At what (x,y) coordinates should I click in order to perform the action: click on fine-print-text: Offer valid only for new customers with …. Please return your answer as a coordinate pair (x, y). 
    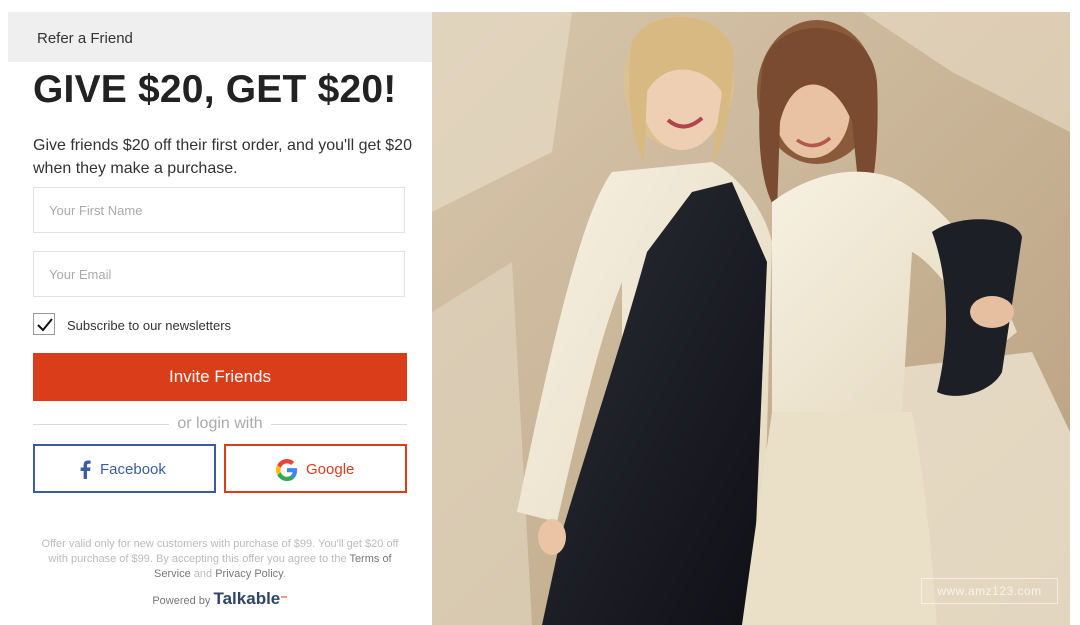
    Looking at the image, I should click on (220, 551).